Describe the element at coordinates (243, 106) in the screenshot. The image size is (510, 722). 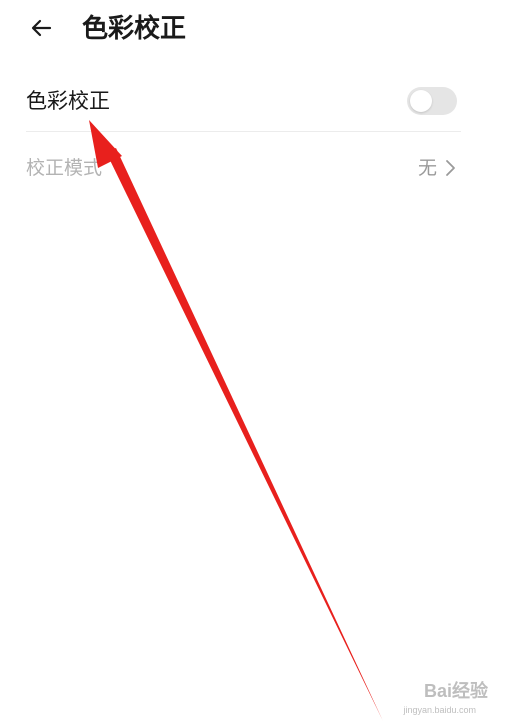
I see `color-correction-row: 色彩校正` at that location.